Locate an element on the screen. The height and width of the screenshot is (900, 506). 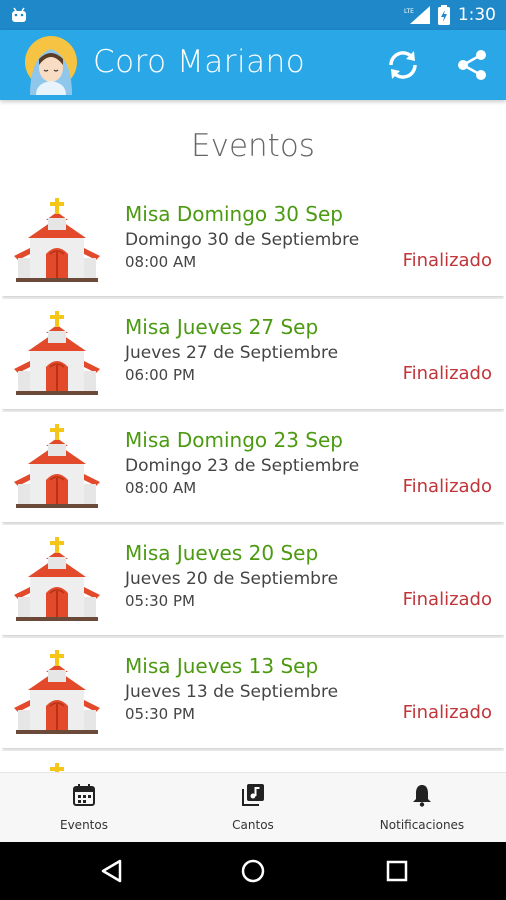
virgin-mary-avatar is located at coordinates (51, 65).